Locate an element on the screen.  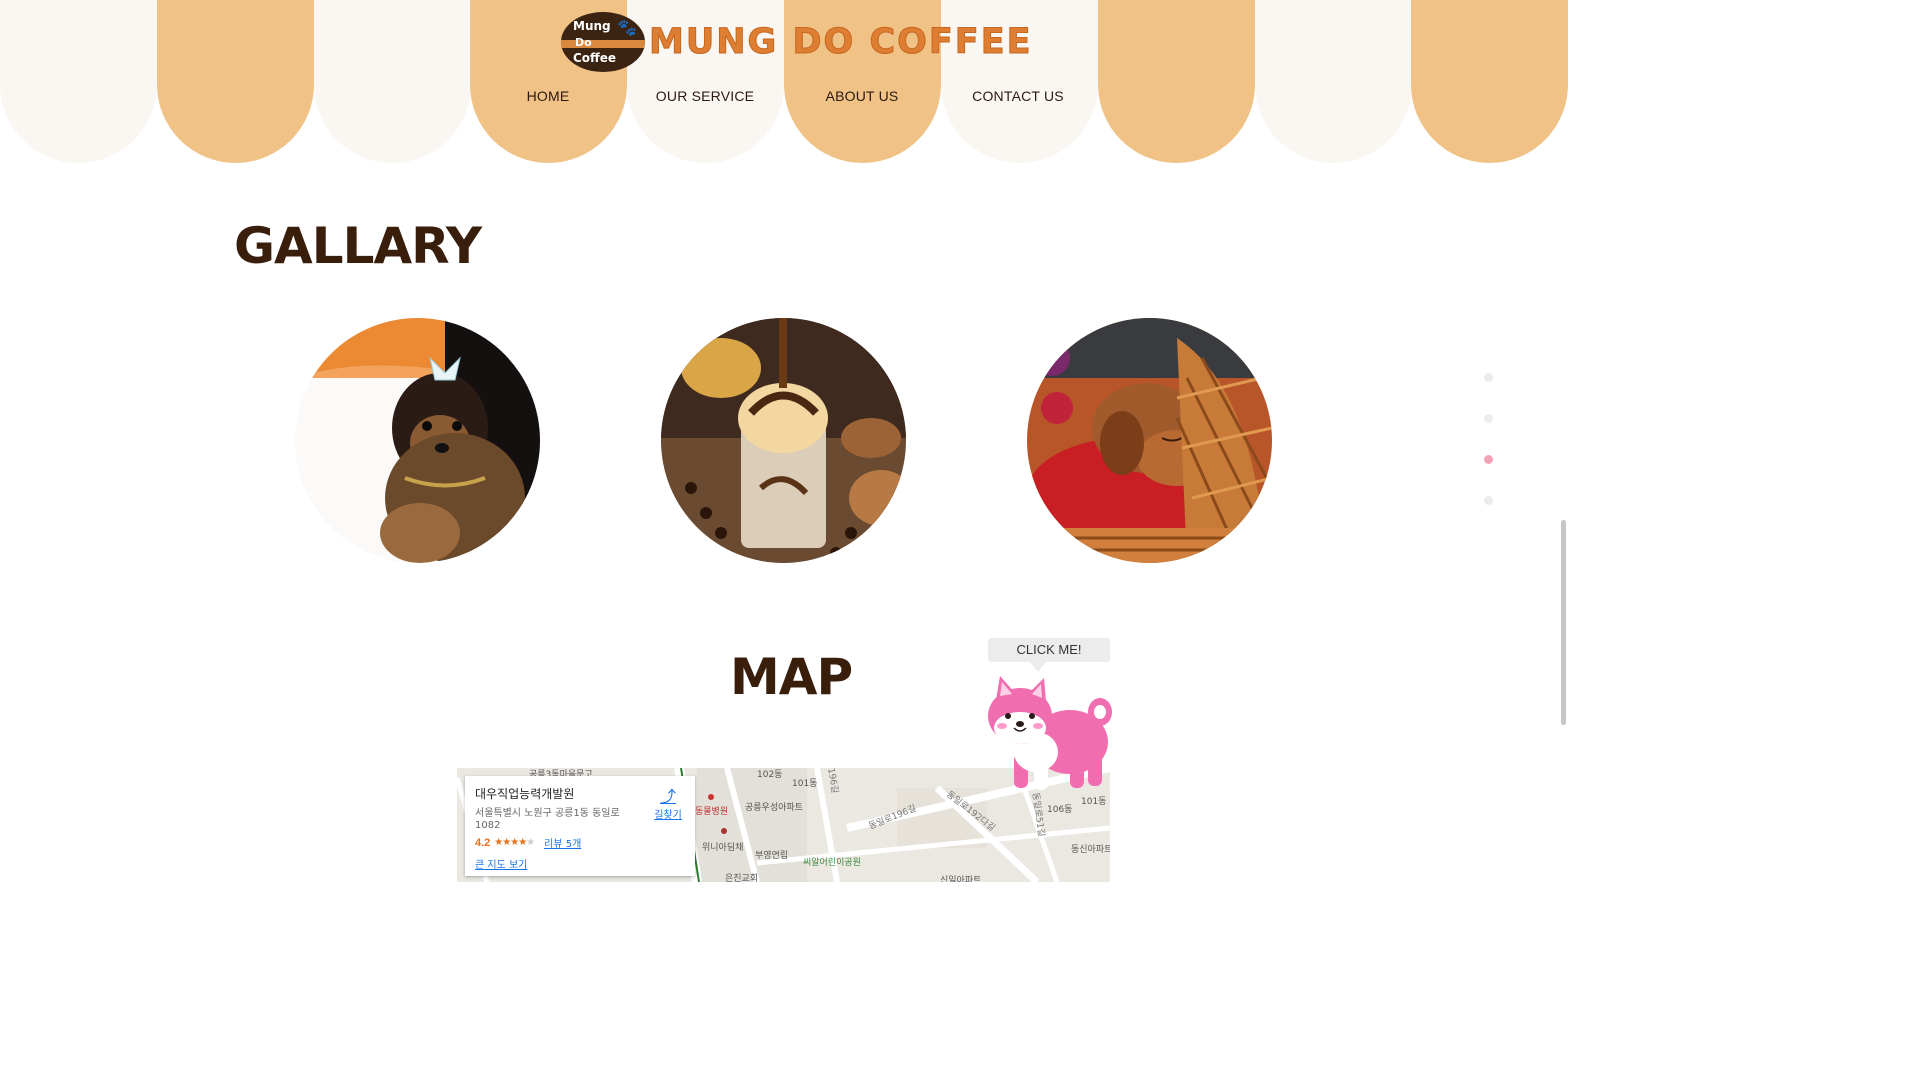
place-address: 서울특별시 노원구 공릉1동 동일로 1082 is located at coordinates (547, 819).